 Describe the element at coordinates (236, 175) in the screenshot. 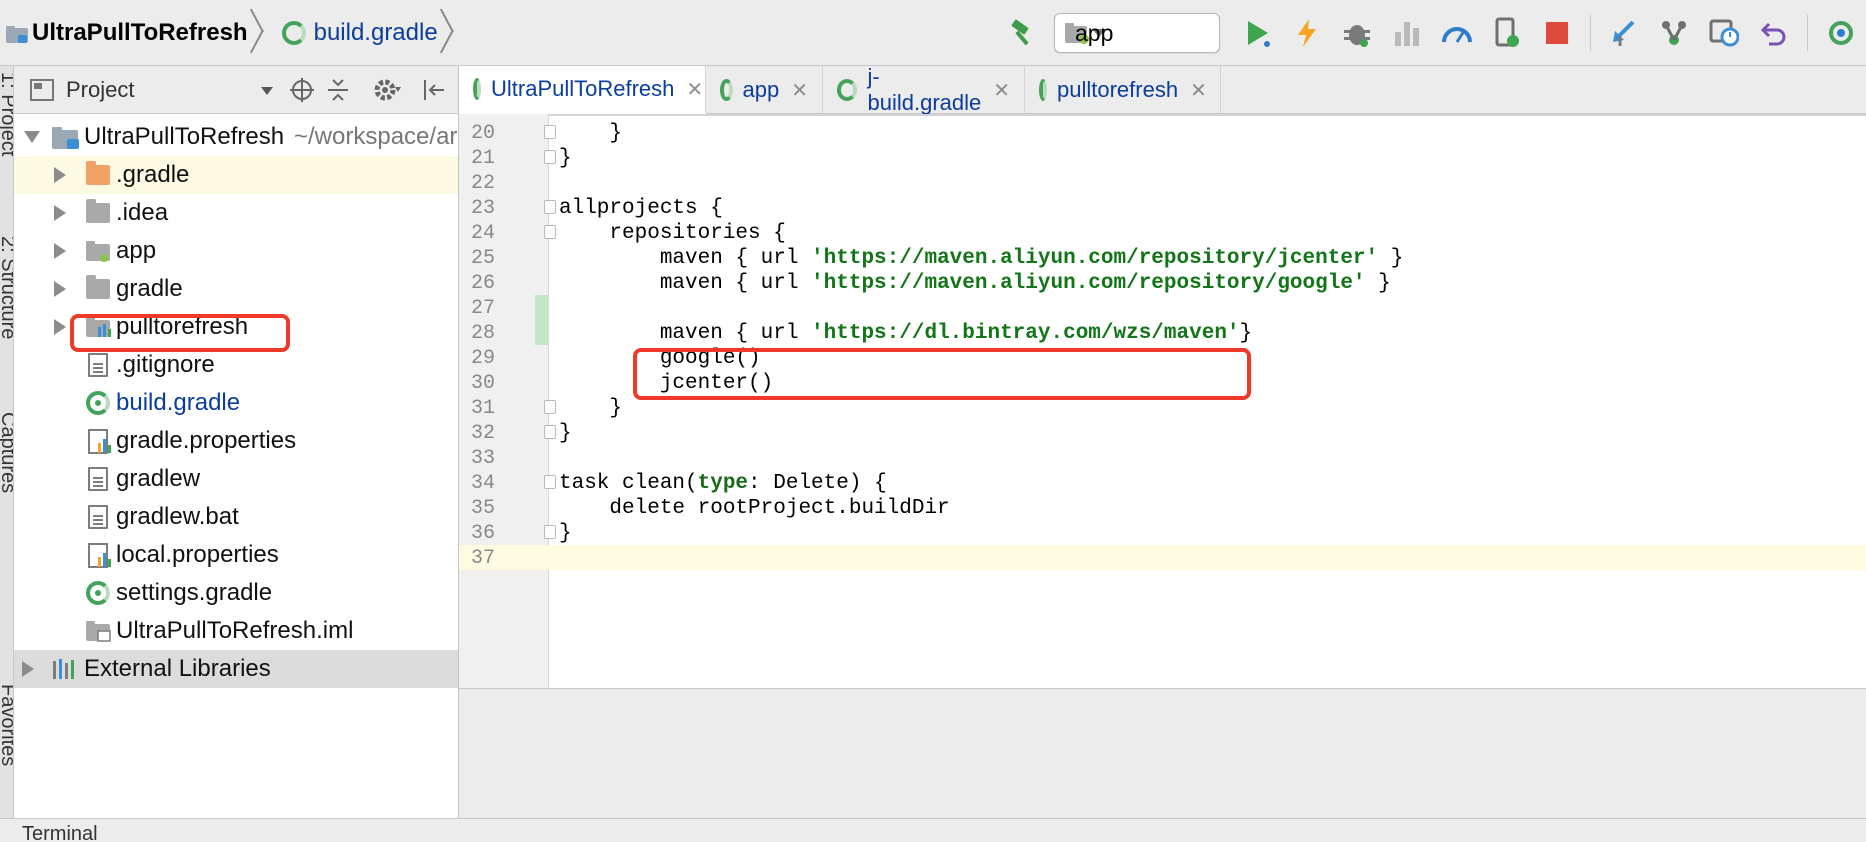

I see `tree-item: .gradle` at that location.